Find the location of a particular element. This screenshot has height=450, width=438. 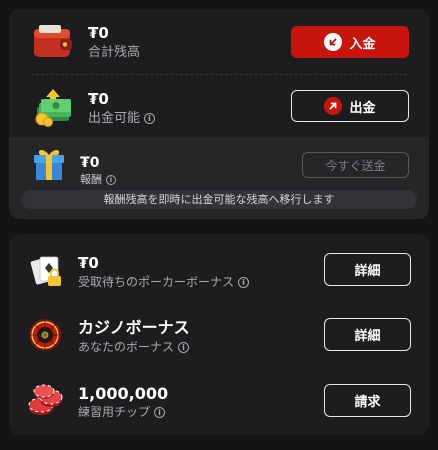

reward-label-wrap: 報酬 i is located at coordinates (98, 180).